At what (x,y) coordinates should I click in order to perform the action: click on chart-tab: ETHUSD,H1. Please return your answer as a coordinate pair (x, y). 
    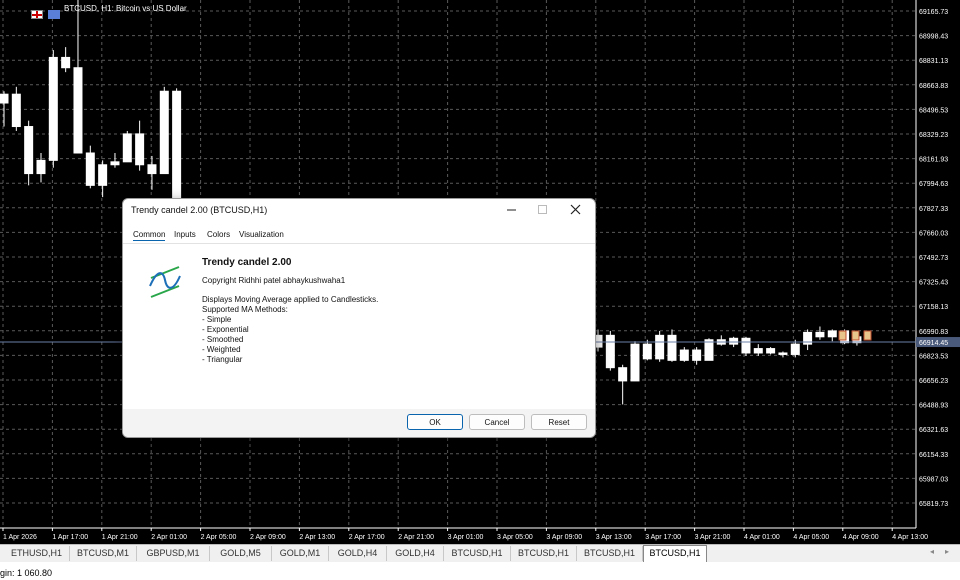
    Looking at the image, I should click on (37, 553).